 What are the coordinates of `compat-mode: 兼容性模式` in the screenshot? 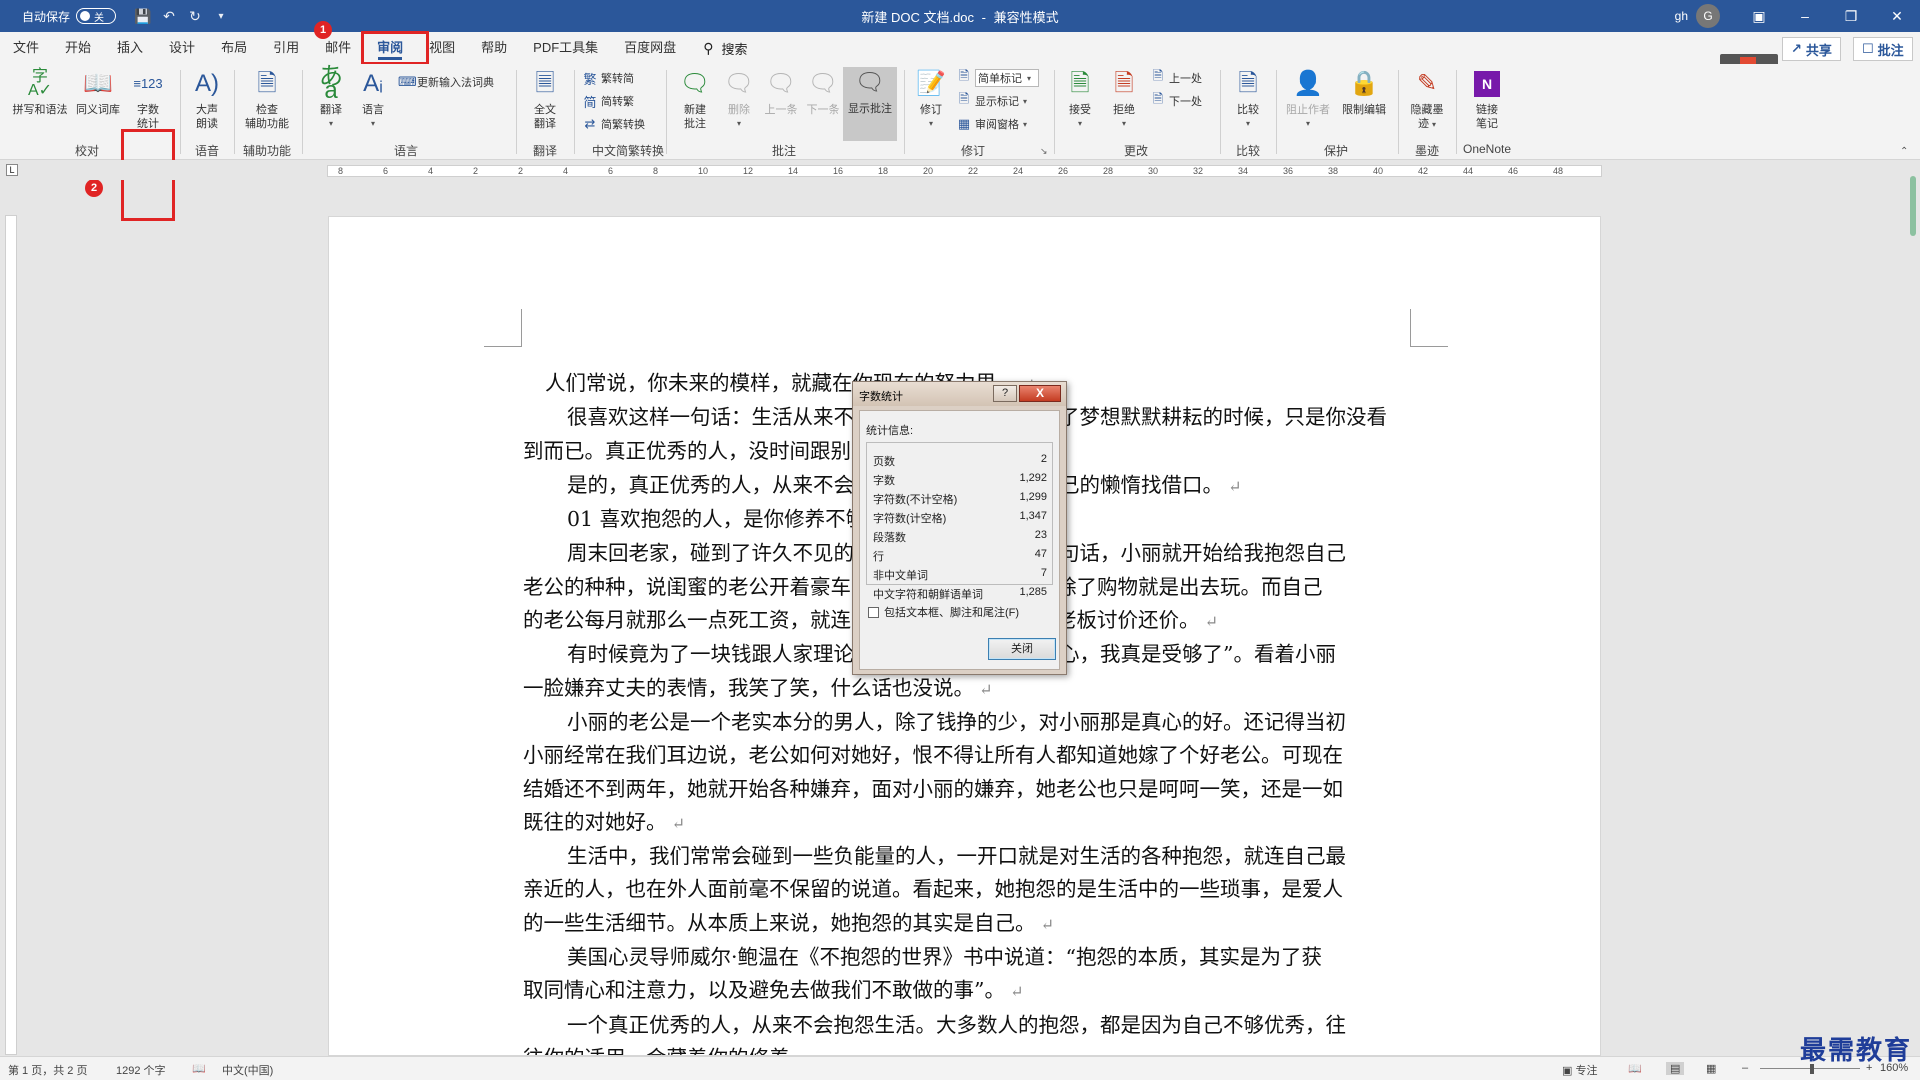 It's located at (1026, 17).